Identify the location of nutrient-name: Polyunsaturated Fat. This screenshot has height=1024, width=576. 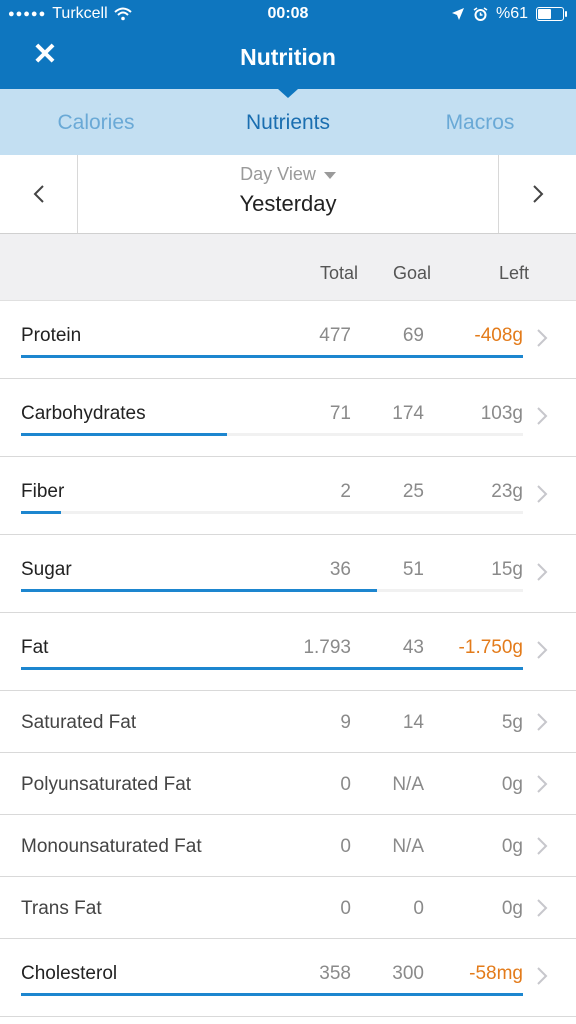
(106, 784).